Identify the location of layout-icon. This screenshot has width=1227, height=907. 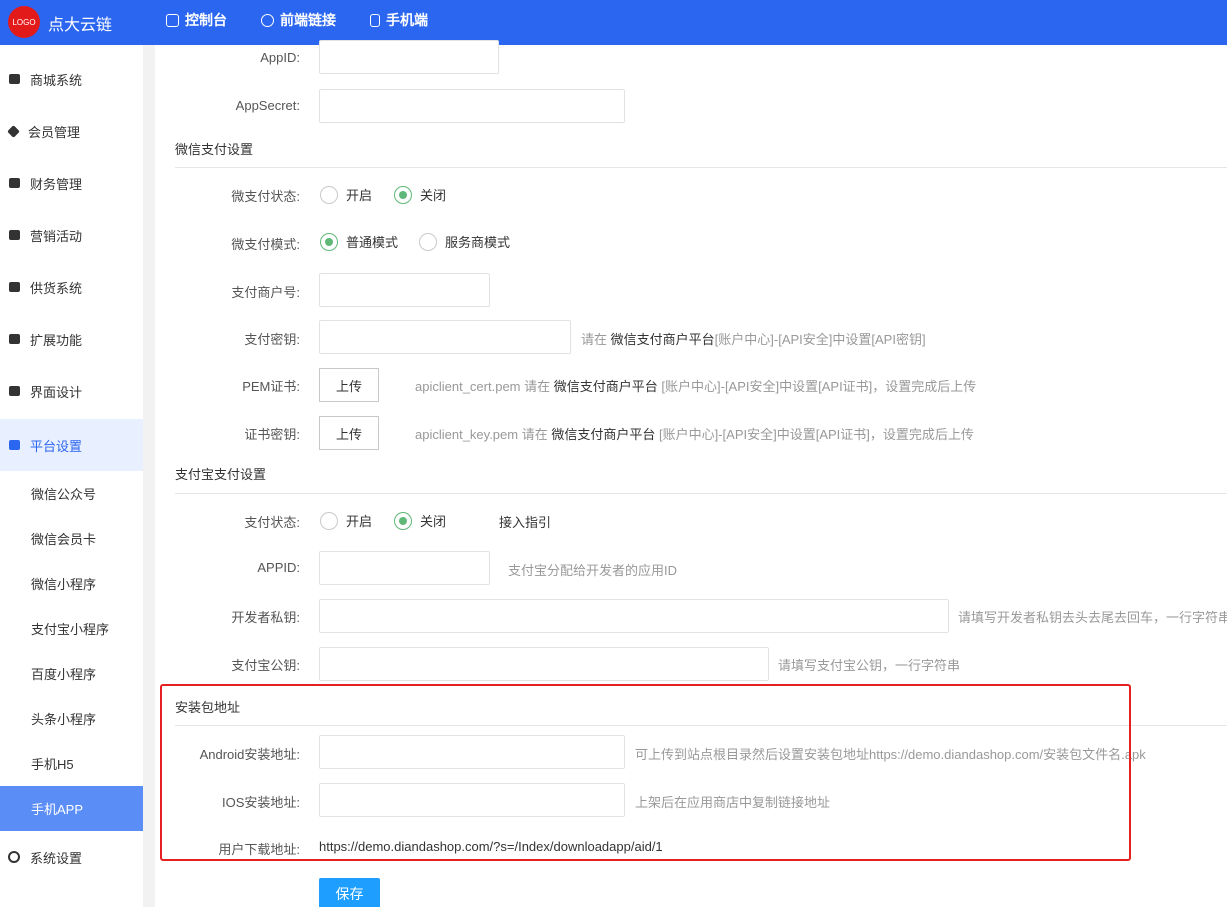
(14, 391).